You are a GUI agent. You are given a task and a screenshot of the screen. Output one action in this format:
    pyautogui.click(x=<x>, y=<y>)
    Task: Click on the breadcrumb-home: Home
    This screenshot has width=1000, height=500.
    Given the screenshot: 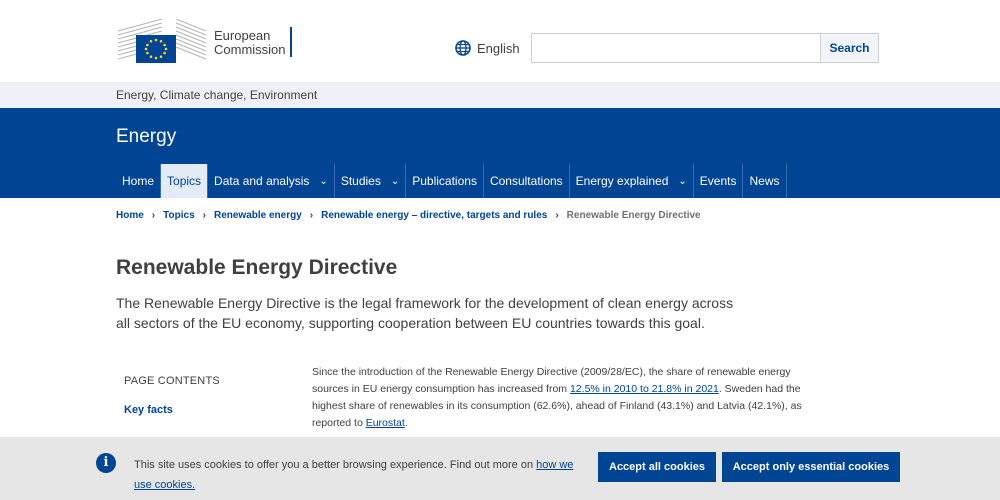 What is the action you would take?
    pyautogui.click(x=130, y=215)
    